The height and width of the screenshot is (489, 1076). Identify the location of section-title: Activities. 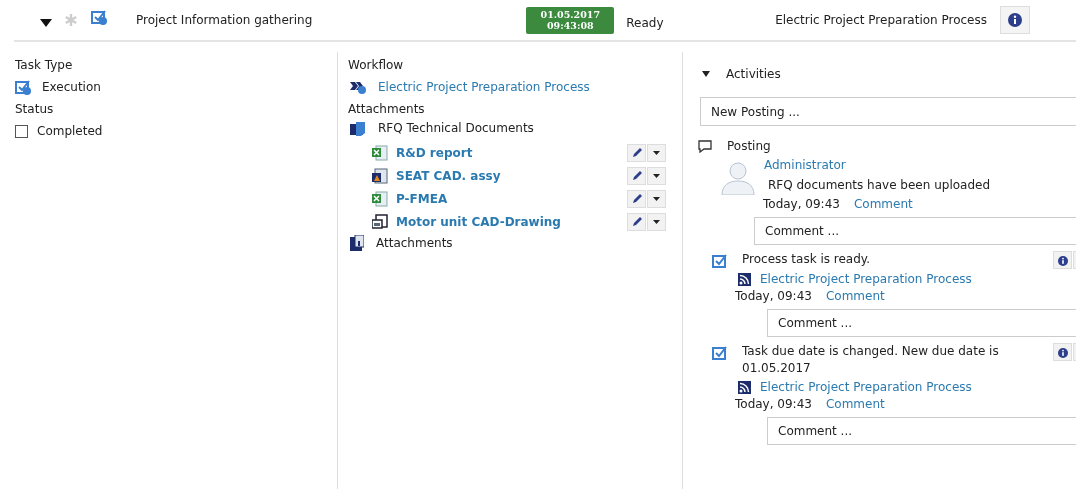
(753, 74).